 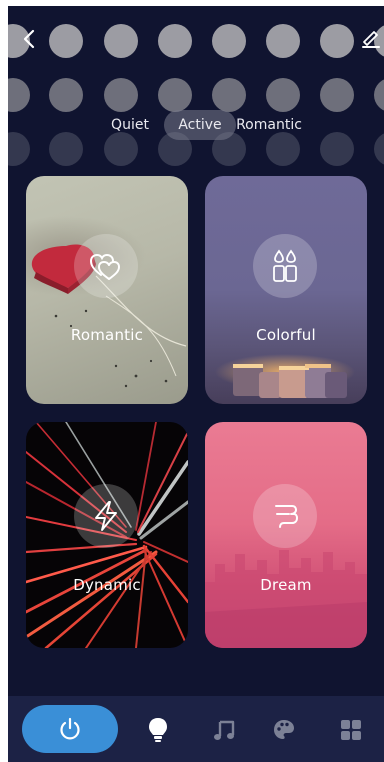 I want to click on scene-card-colorful: Colorful, so click(x=286, y=290).